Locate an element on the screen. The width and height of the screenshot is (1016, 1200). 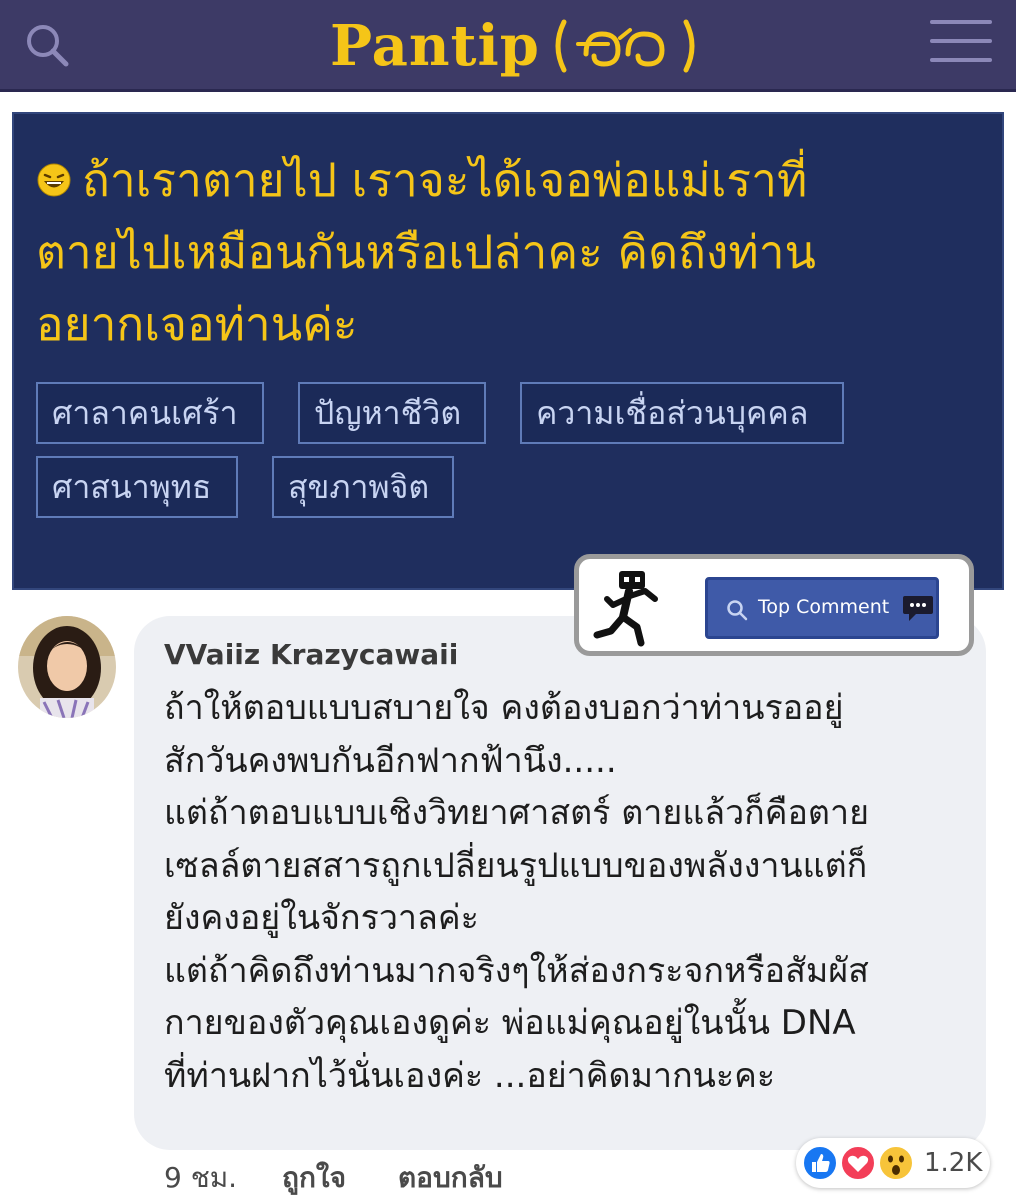
like-icon is located at coordinates (820, 1163).